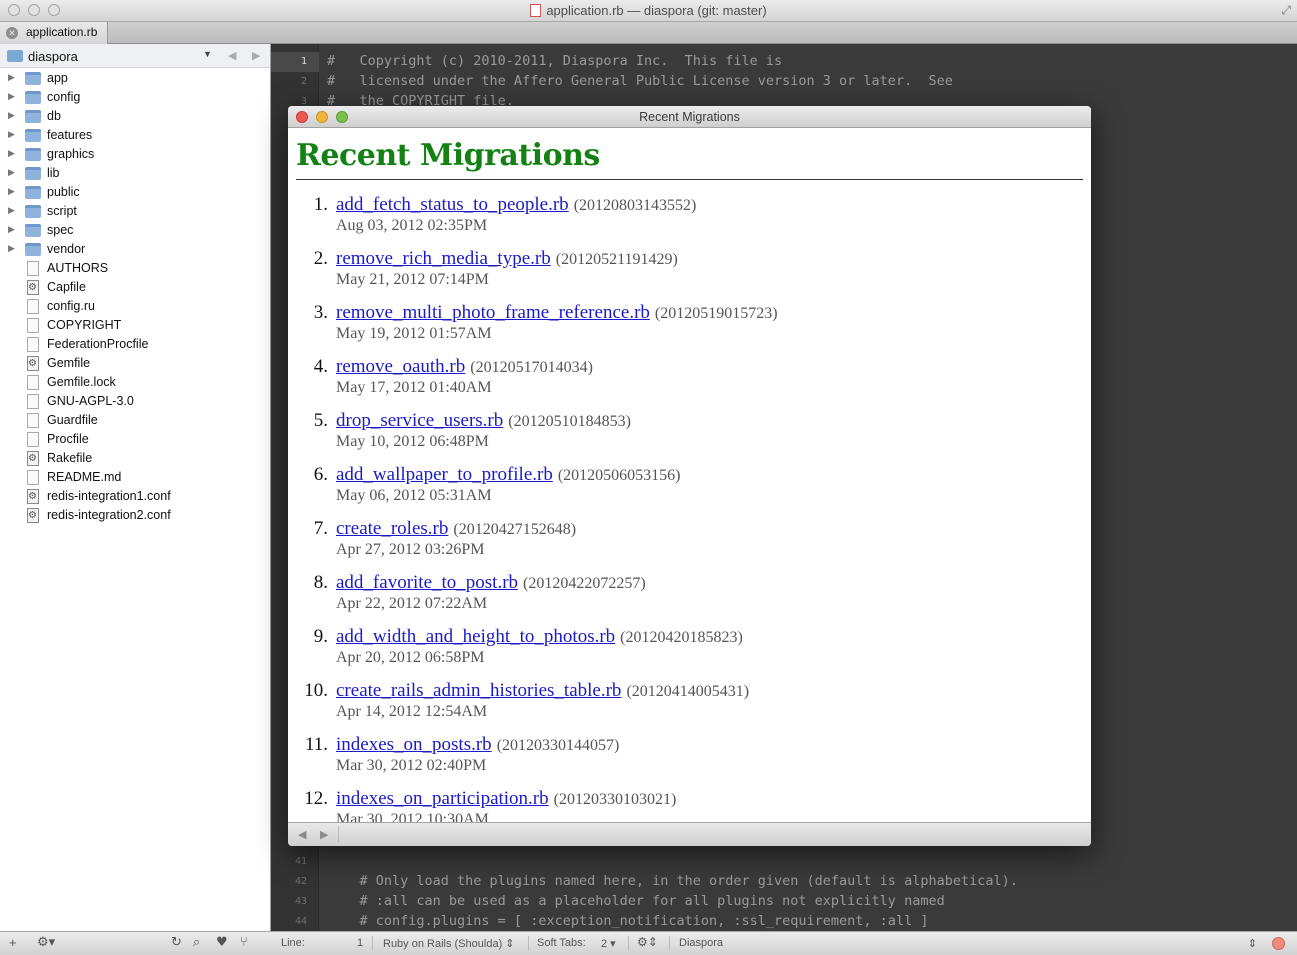 The width and height of the screenshot is (1297, 955). Describe the element at coordinates (701, 943) in the screenshot. I see `bundle-selector: Diaspora` at that location.